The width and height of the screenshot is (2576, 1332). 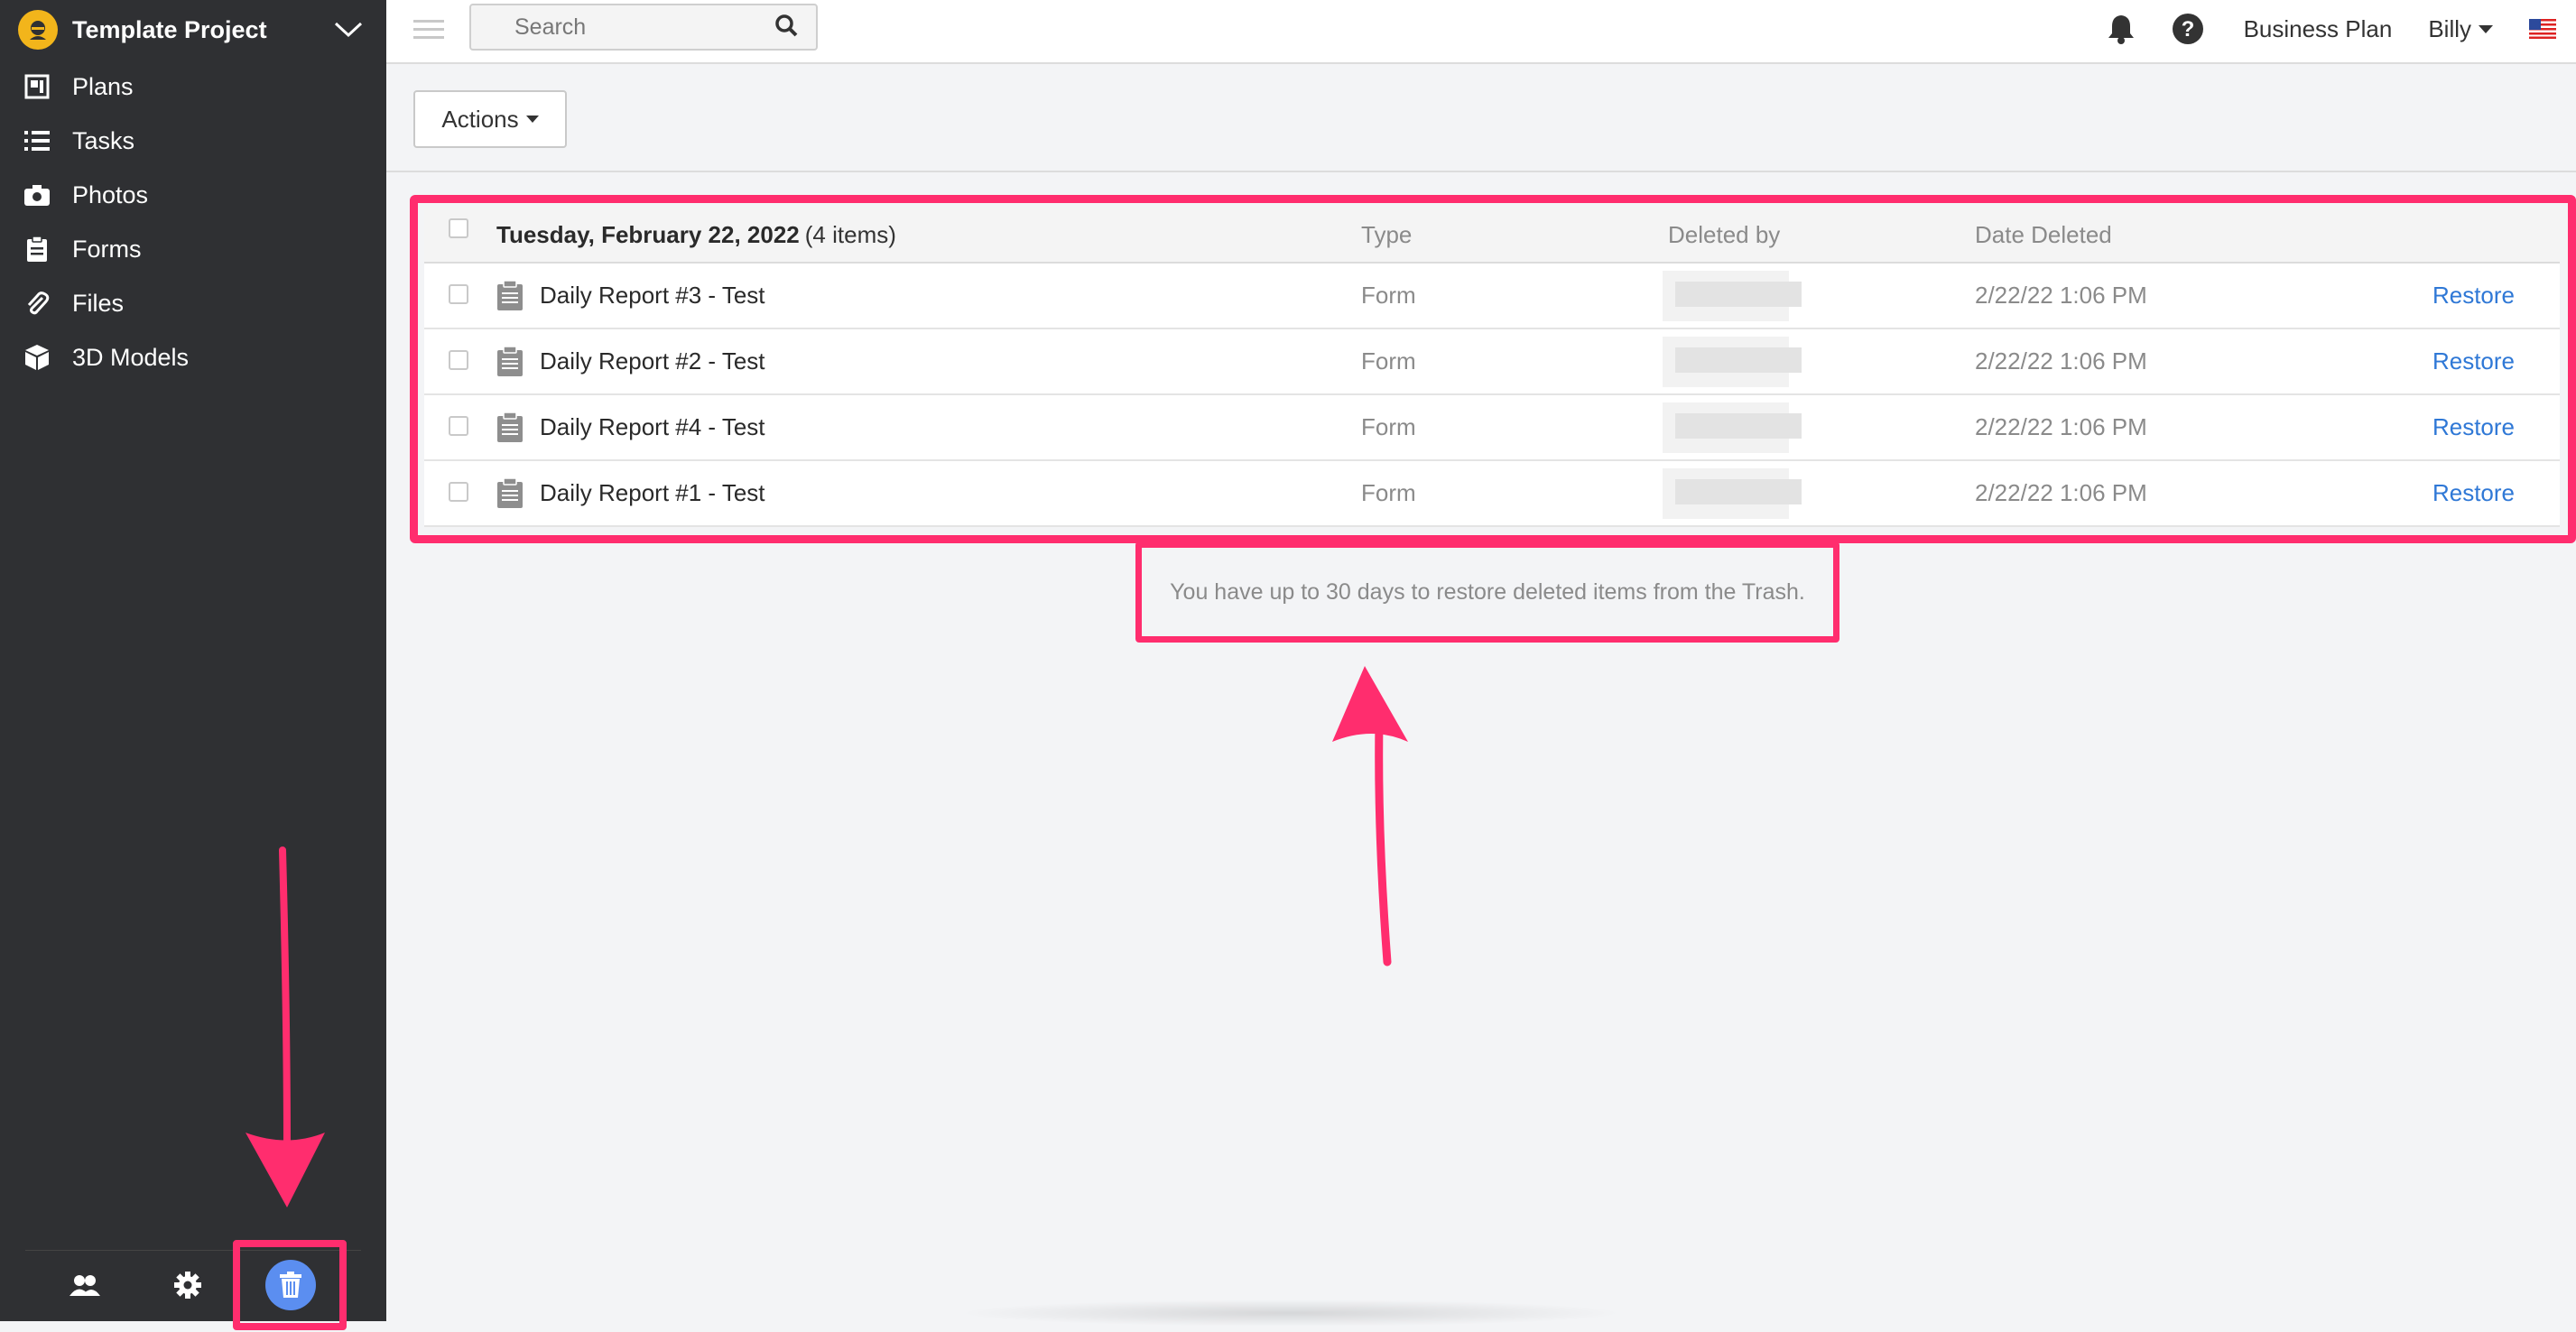 I want to click on column-date-deleted: Date Deleted, so click(x=2044, y=234).